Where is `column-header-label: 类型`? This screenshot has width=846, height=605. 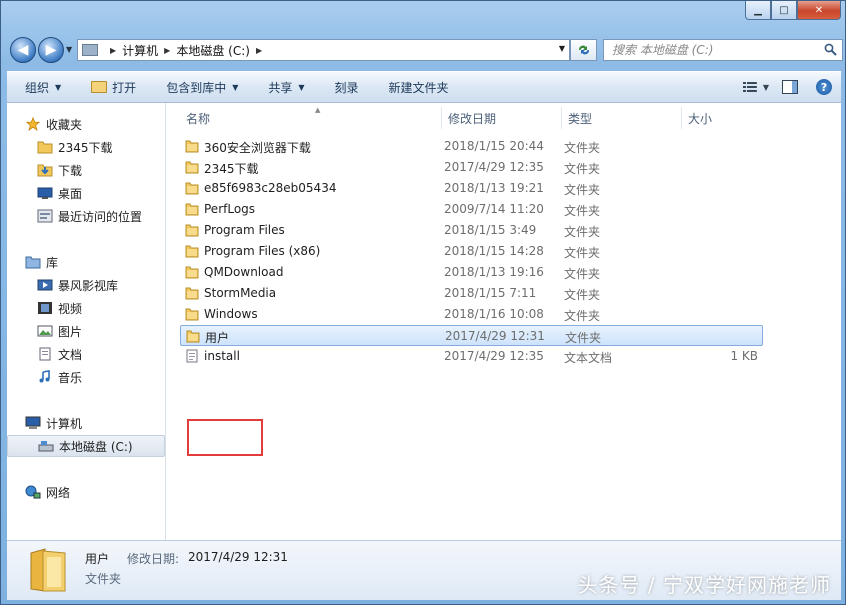 column-header-label: 类型 is located at coordinates (580, 118).